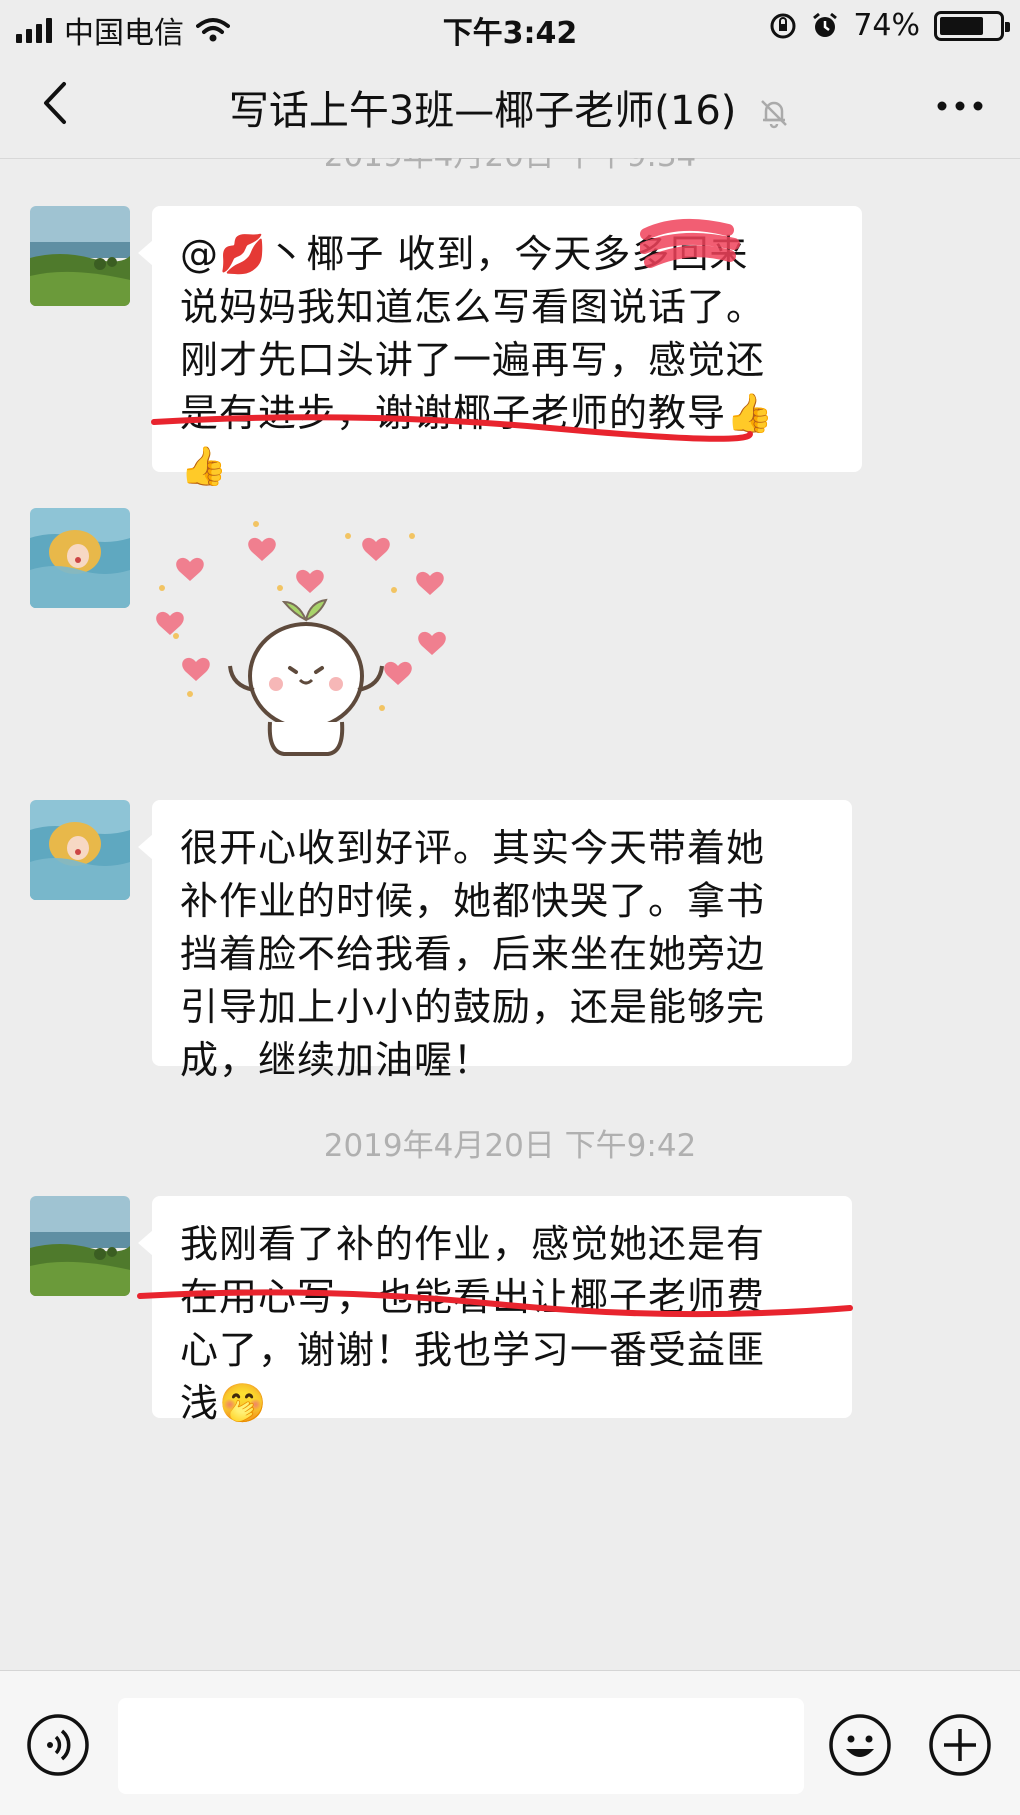  What do you see at coordinates (473, 1297) in the screenshot?
I see `message-line: 在用心写，也能看出让椰子老师费` at bounding box center [473, 1297].